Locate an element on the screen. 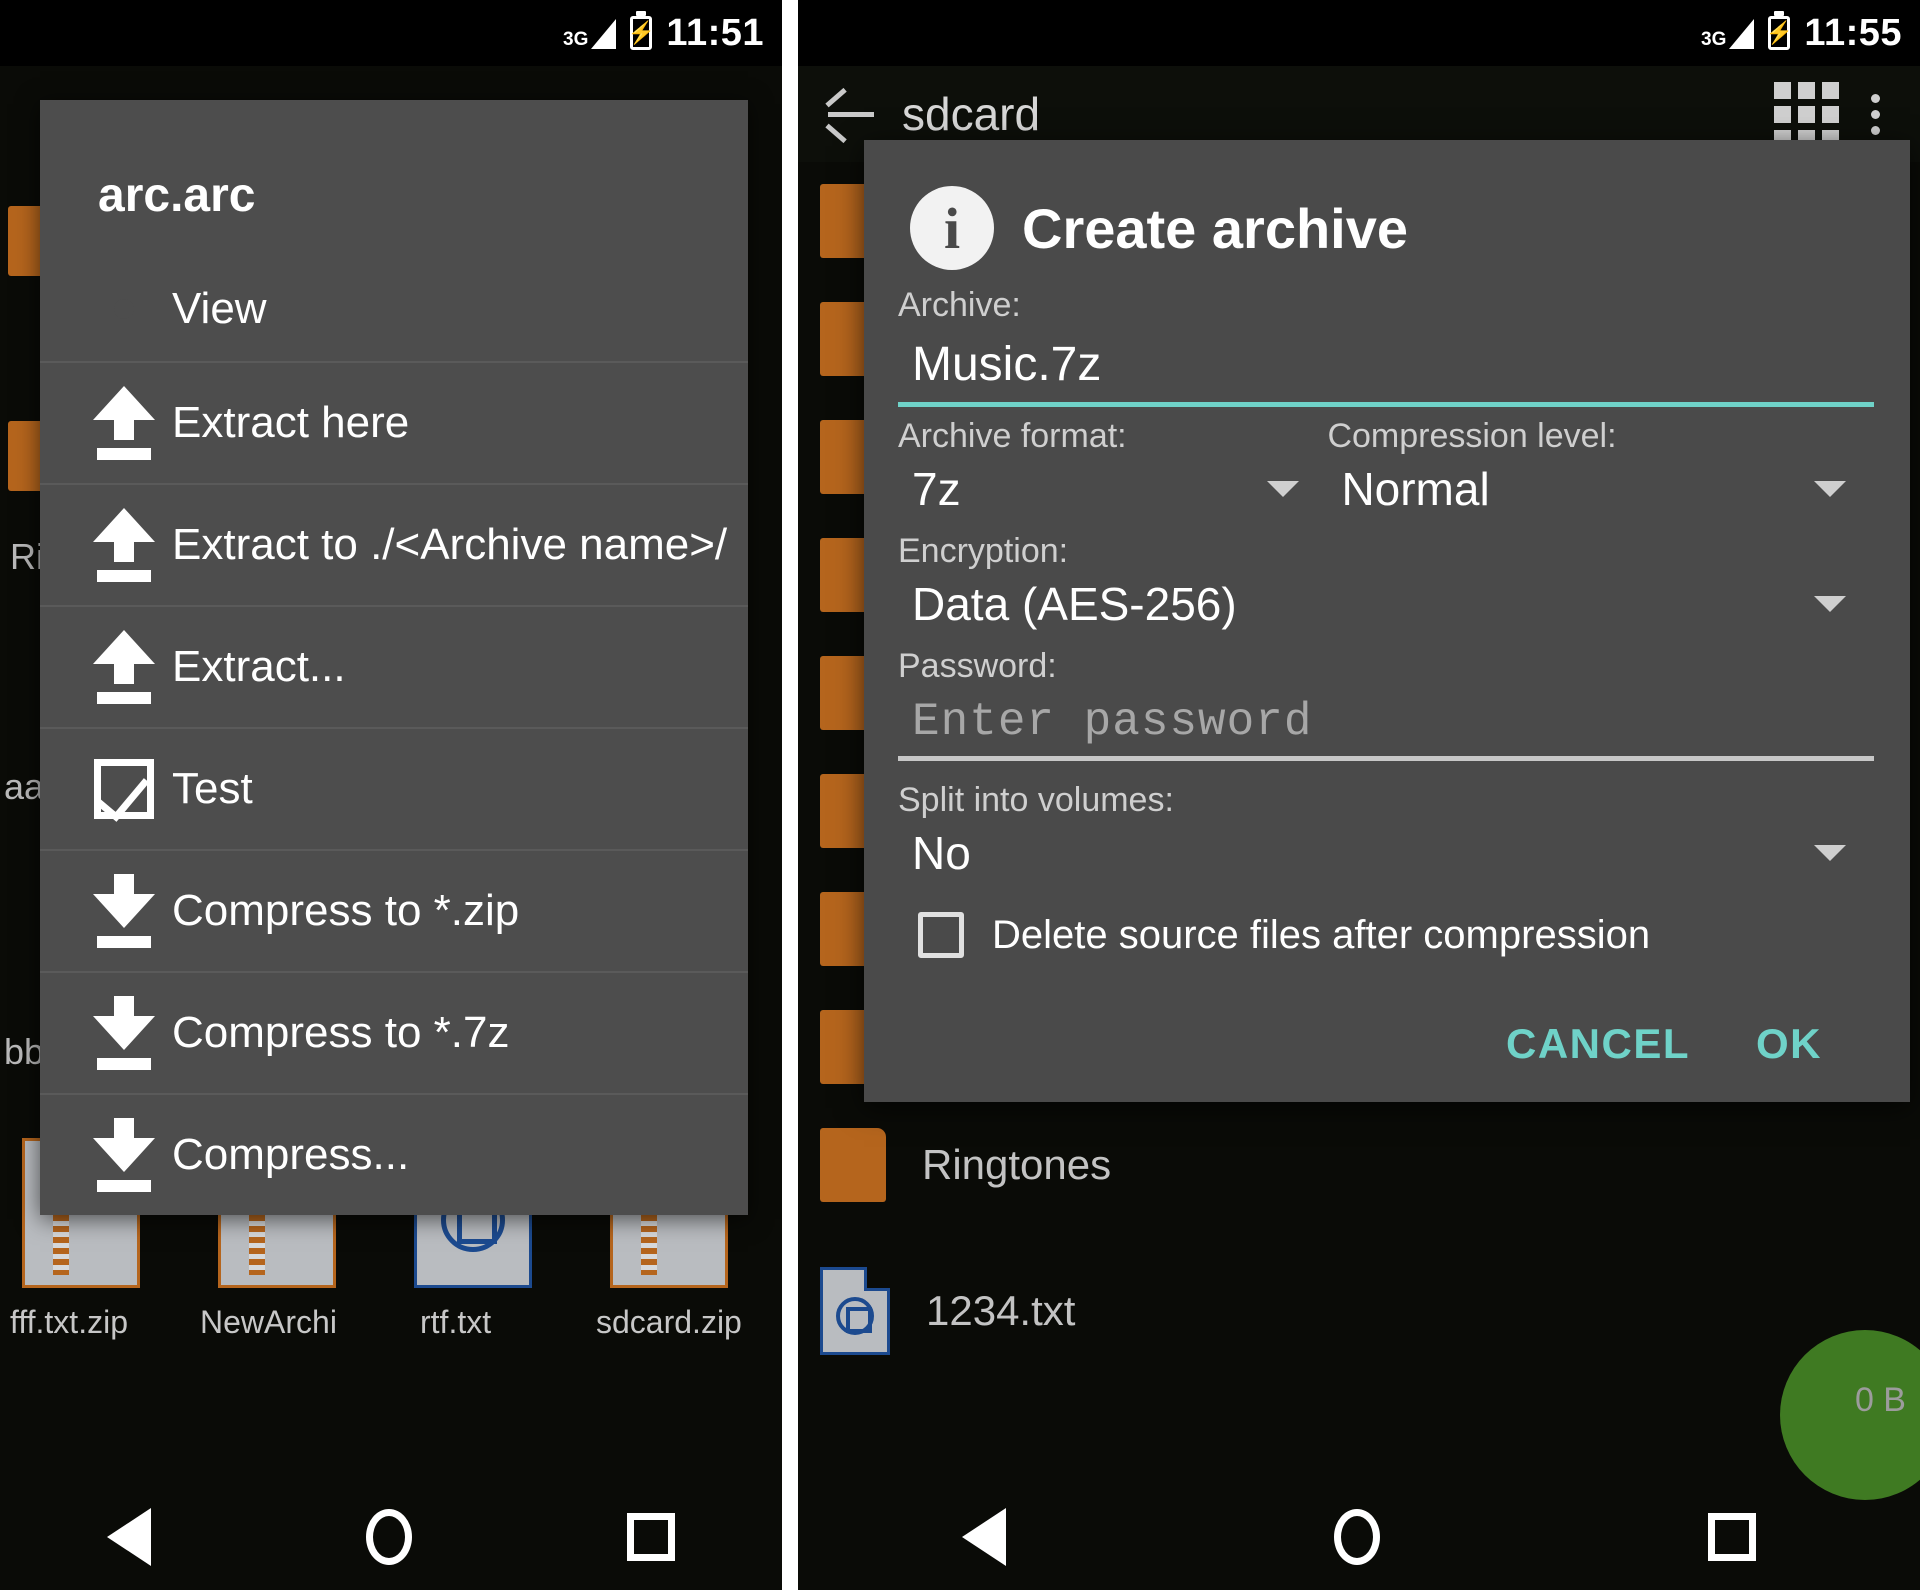 The image size is (1920, 1590). compression-level-value: Normal is located at coordinates (1415, 489).